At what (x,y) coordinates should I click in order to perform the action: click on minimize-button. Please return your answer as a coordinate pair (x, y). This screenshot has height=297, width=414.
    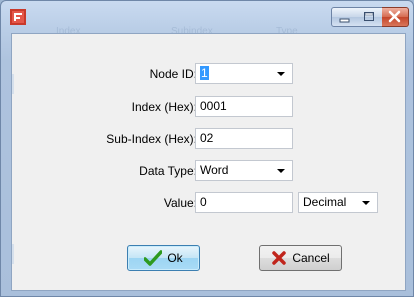
    Looking at the image, I should click on (344, 17).